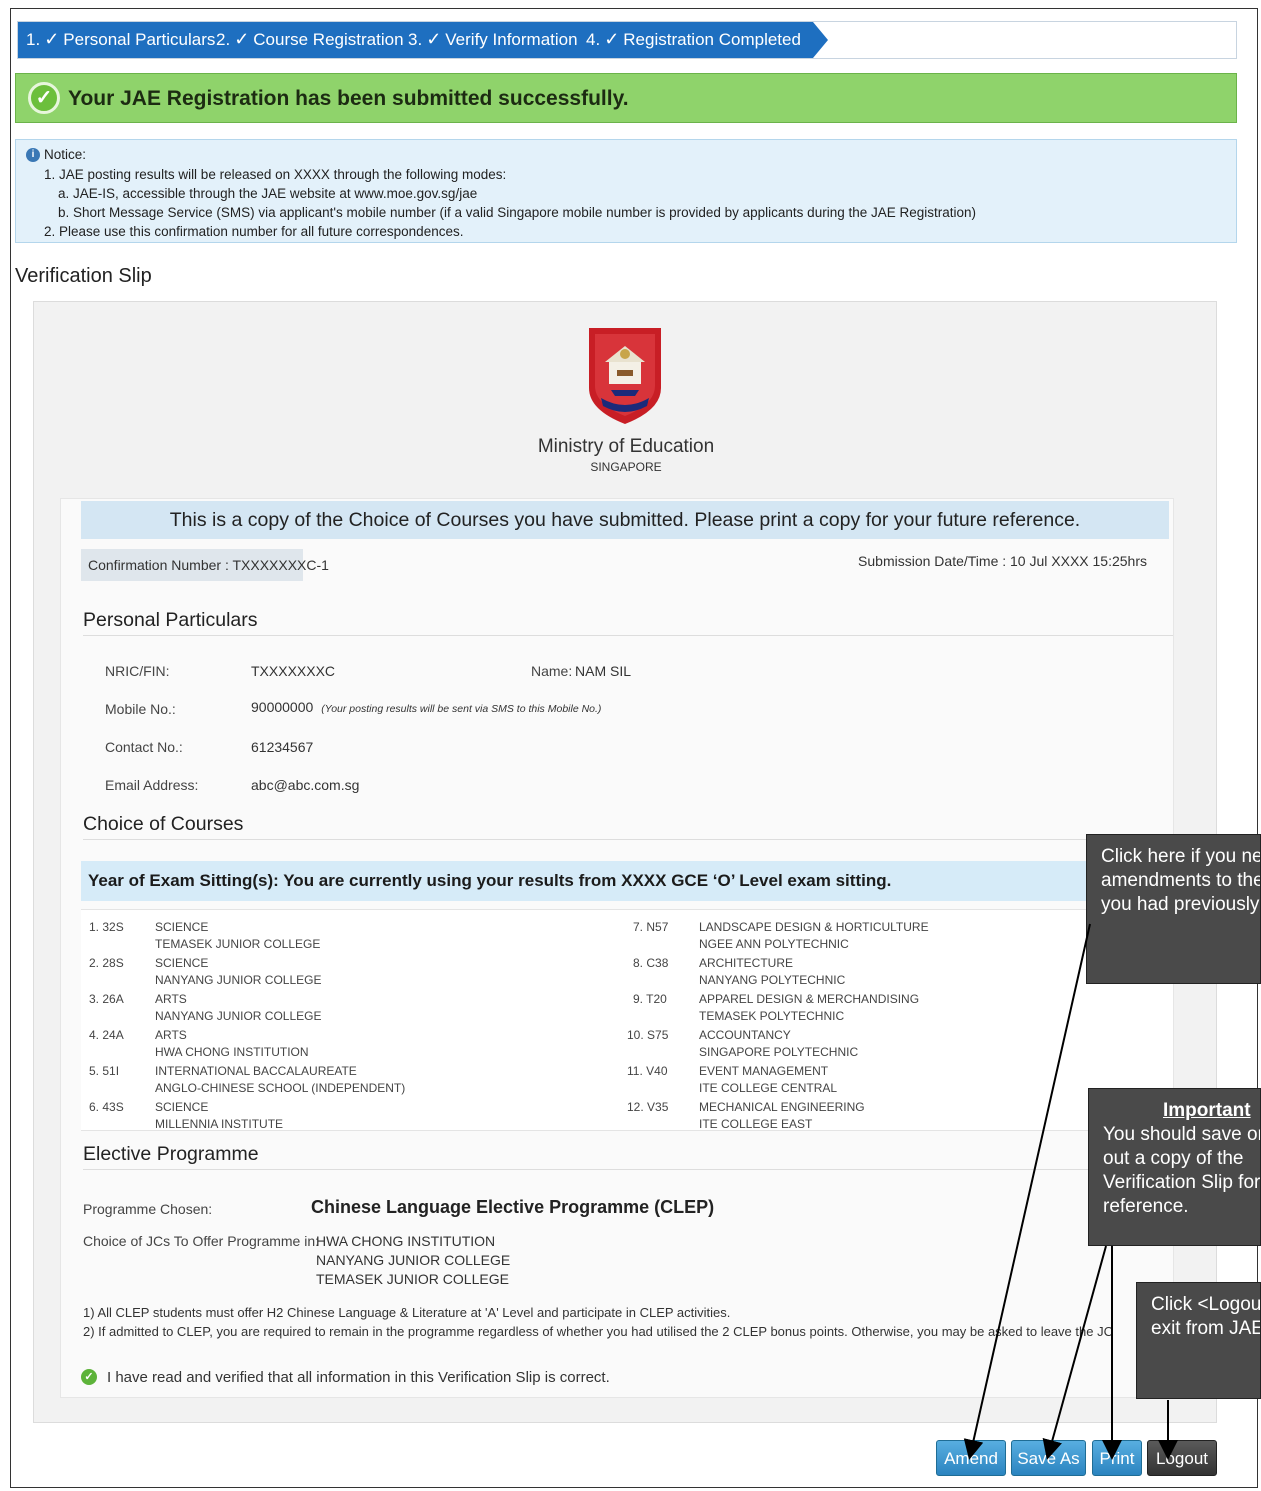  I want to click on course-name: LANDSCAPE DESIGN & HORTICULTURE, so click(814, 927).